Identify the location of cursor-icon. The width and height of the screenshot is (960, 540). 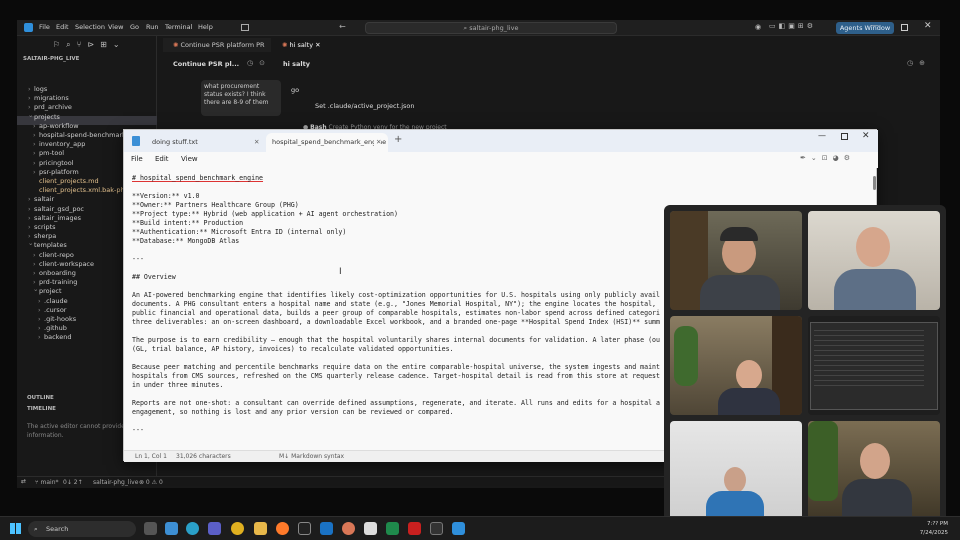
(370, 528).